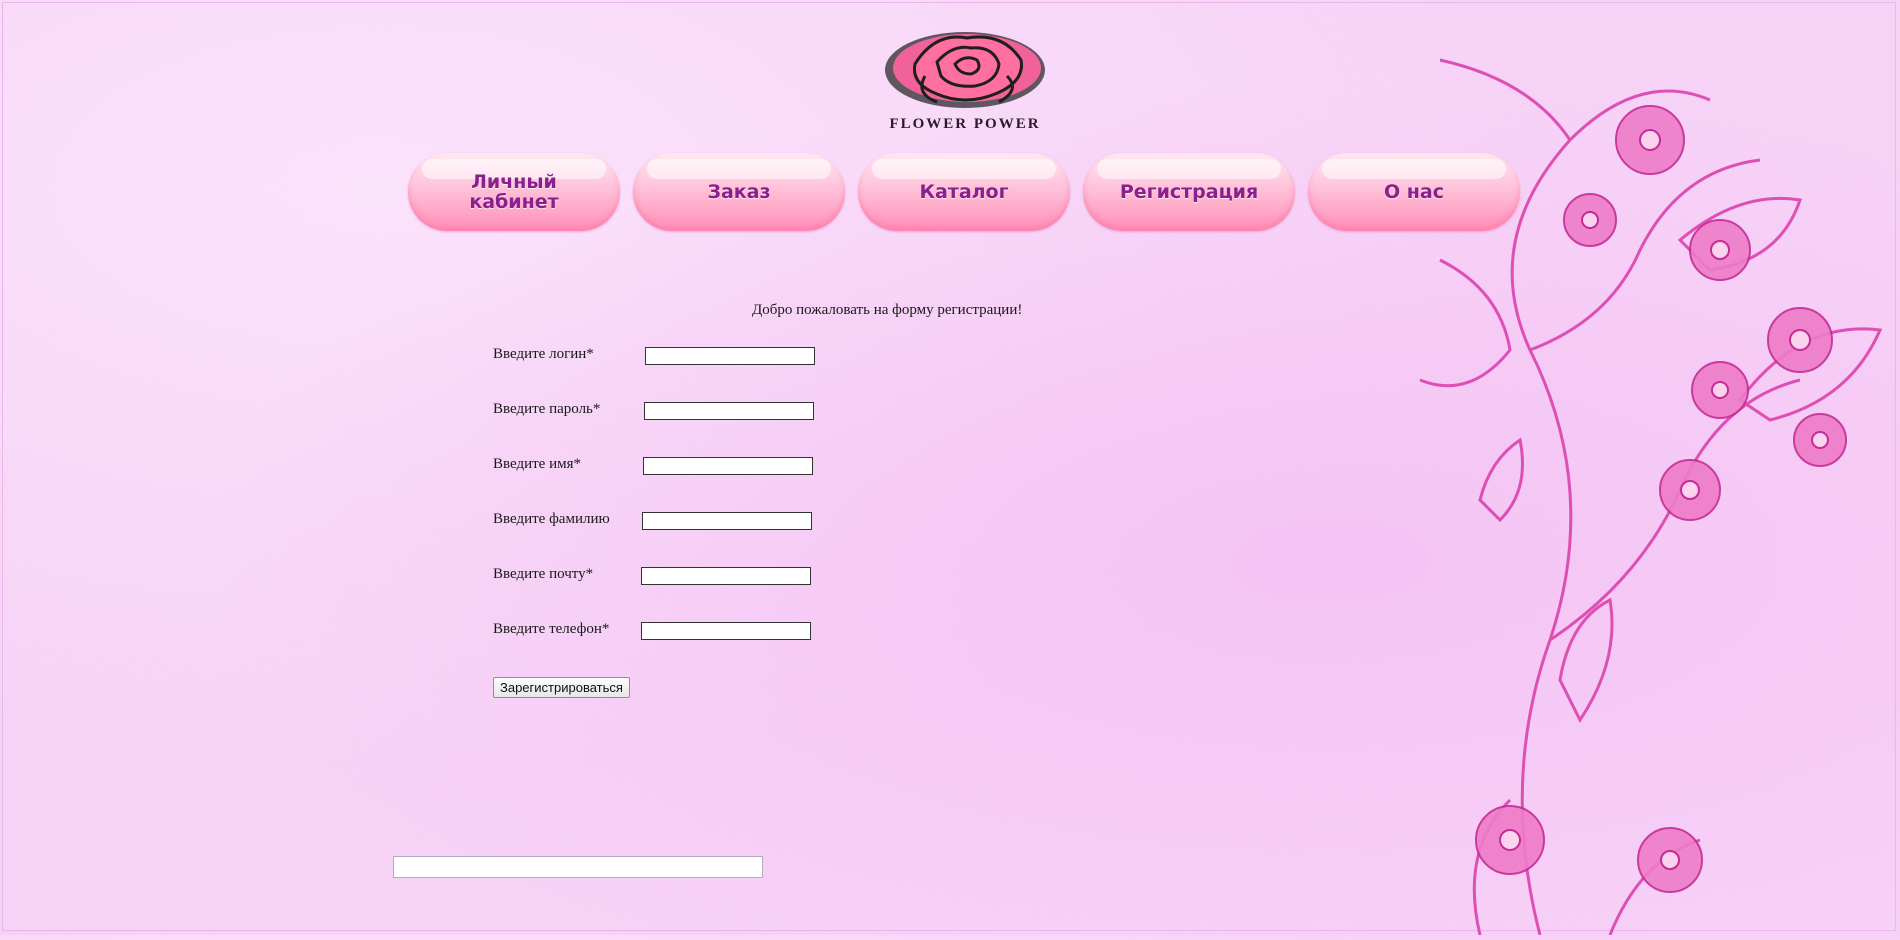 The height and width of the screenshot is (940, 1900). I want to click on logo-text: FLOWER POWER, so click(965, 124).